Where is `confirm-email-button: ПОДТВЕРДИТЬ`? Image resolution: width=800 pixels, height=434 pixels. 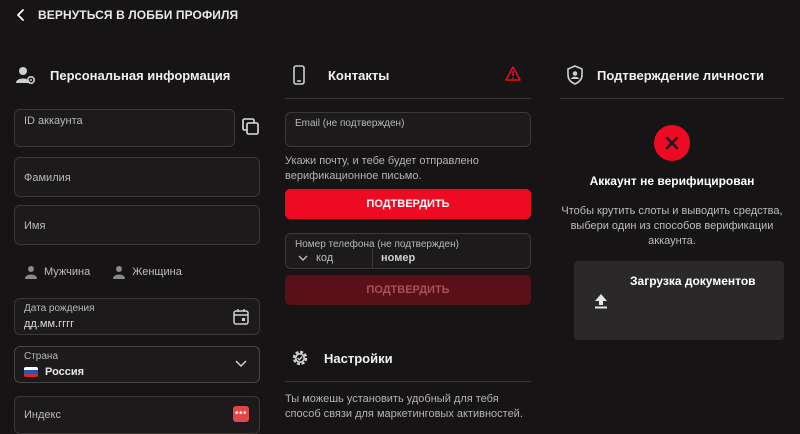 confirm-email-button: ПОДТВЕРДИТЬ is located at coordinates (408, 204).